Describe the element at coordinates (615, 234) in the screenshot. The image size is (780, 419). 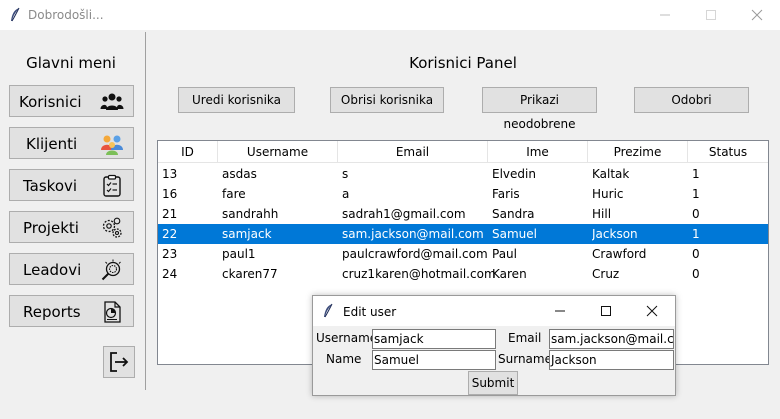
I see `cell-prezime: Jackson` at that location.